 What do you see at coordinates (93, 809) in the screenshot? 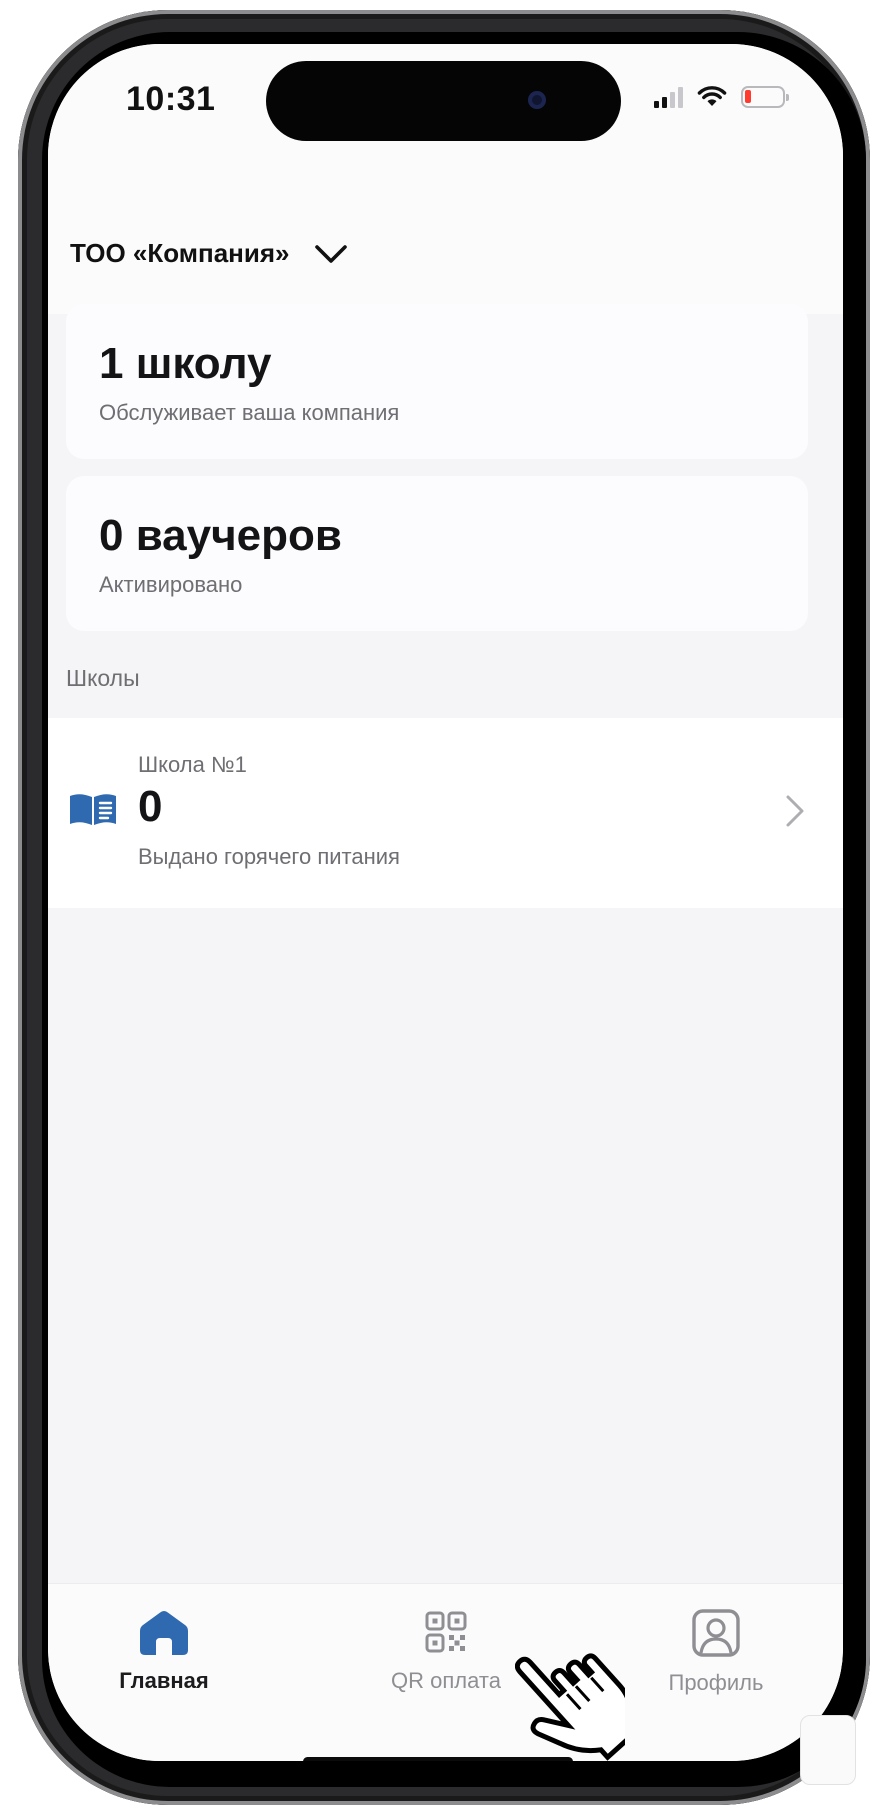
I see `open-book-icon` at bounding box center [93, 809].